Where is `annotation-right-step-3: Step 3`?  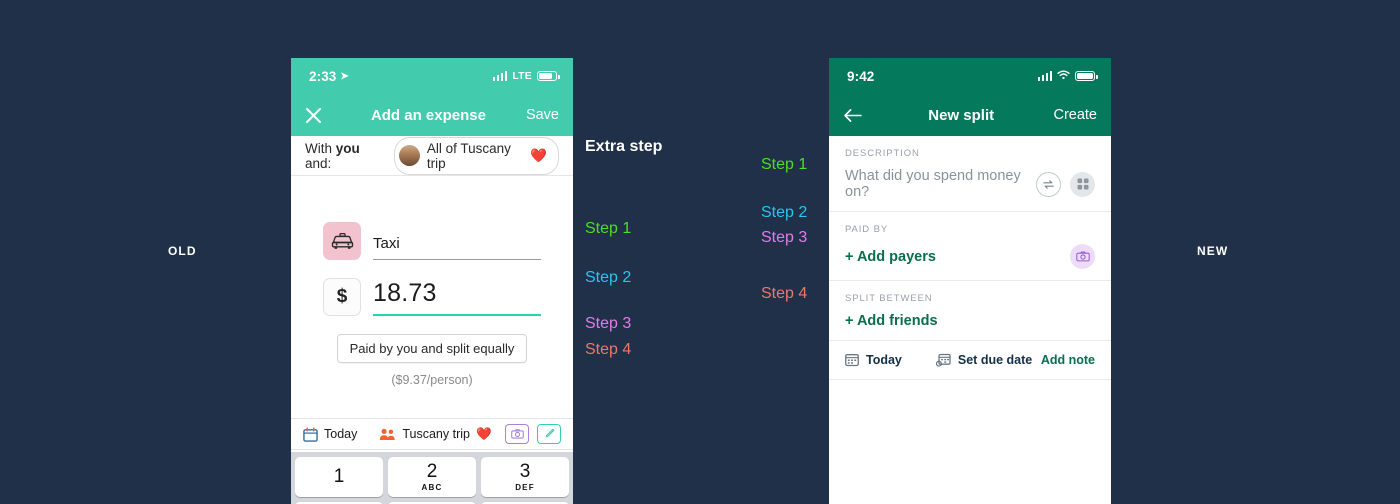
annotation-right-step-3: Step 3 is located at coordinates (784, 237).